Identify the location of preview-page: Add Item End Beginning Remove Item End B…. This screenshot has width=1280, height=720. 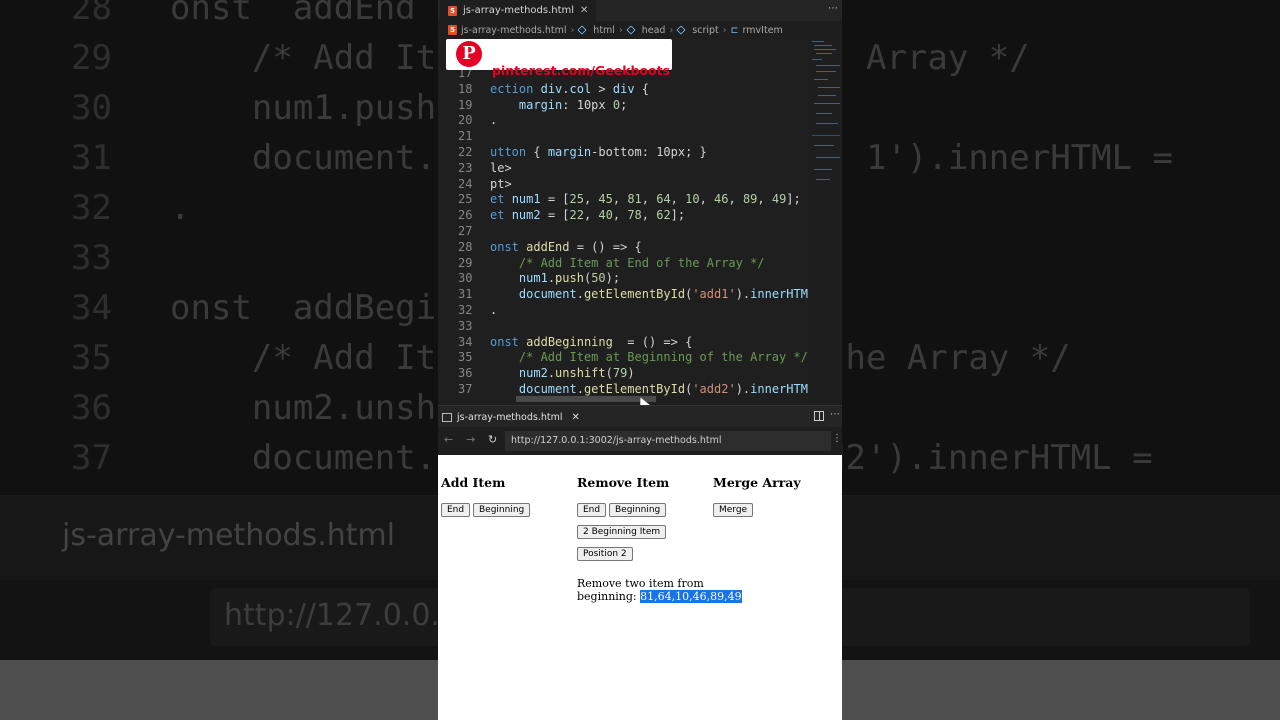
(640, 587).